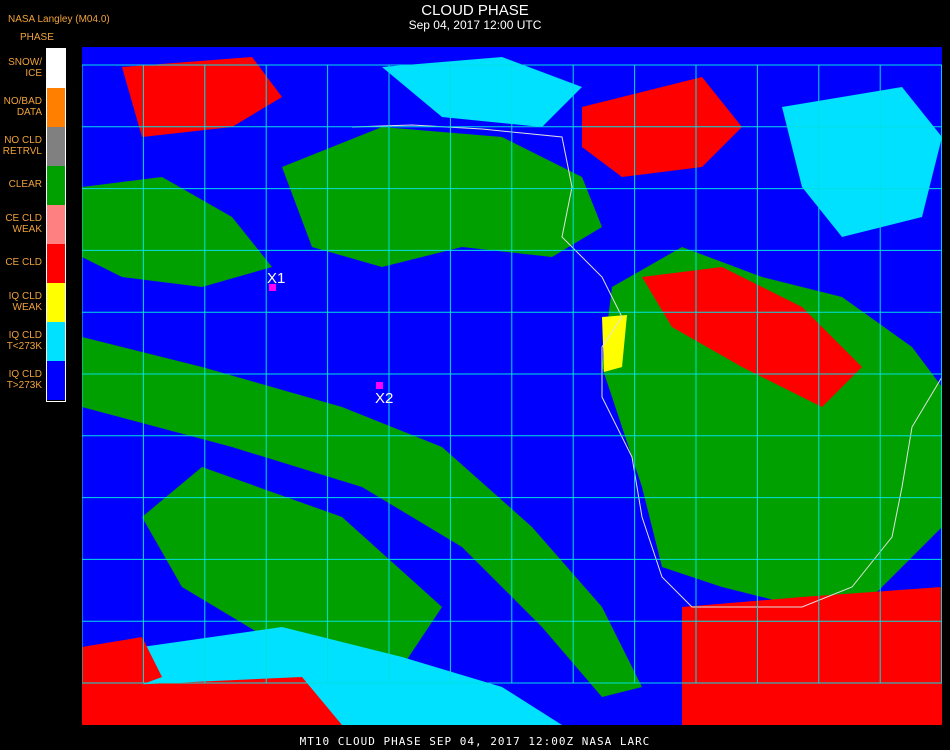 The width and height of the screenshot is (950, 750). What do you see at coordinates (379, 385) in the screenshot?
I see `marker-point` at bounding box center [379, 385].